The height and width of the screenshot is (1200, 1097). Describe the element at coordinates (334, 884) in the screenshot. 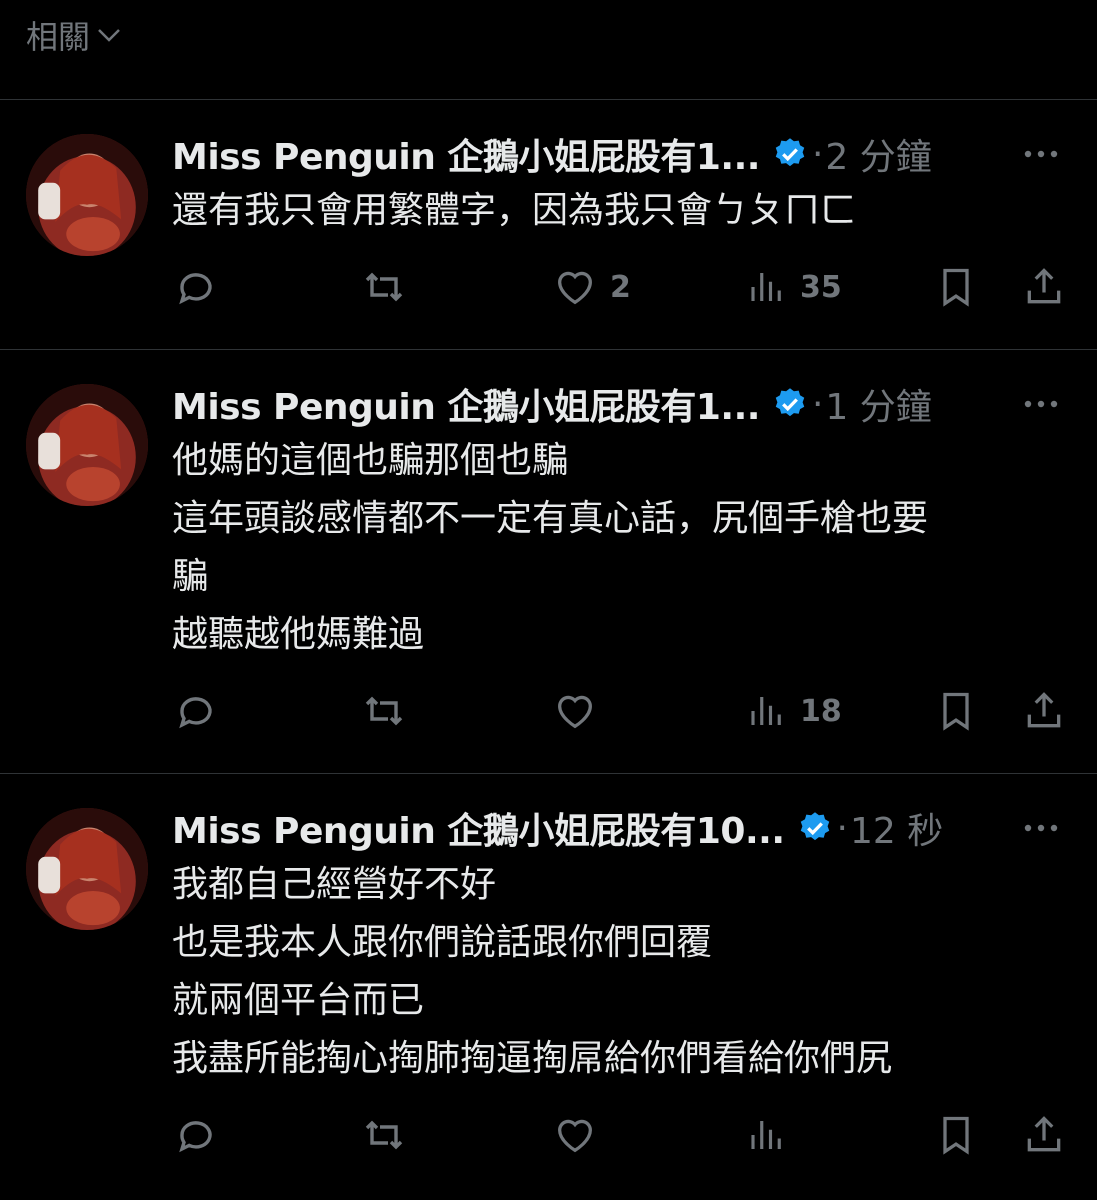

I see `tweet-text-line: 我都自己經營好不好` at that location.